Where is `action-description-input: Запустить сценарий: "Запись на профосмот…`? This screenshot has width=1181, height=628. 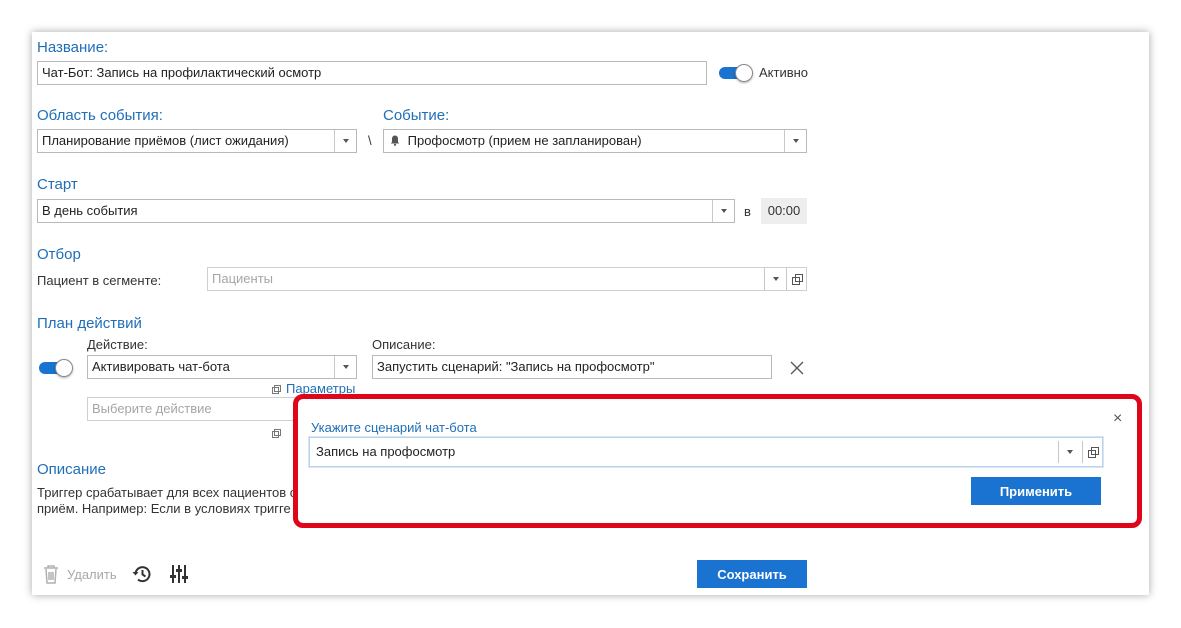
action-description-input: Запустить сценарий: "Запись на профосмот… is located at coordinates (572, 367).